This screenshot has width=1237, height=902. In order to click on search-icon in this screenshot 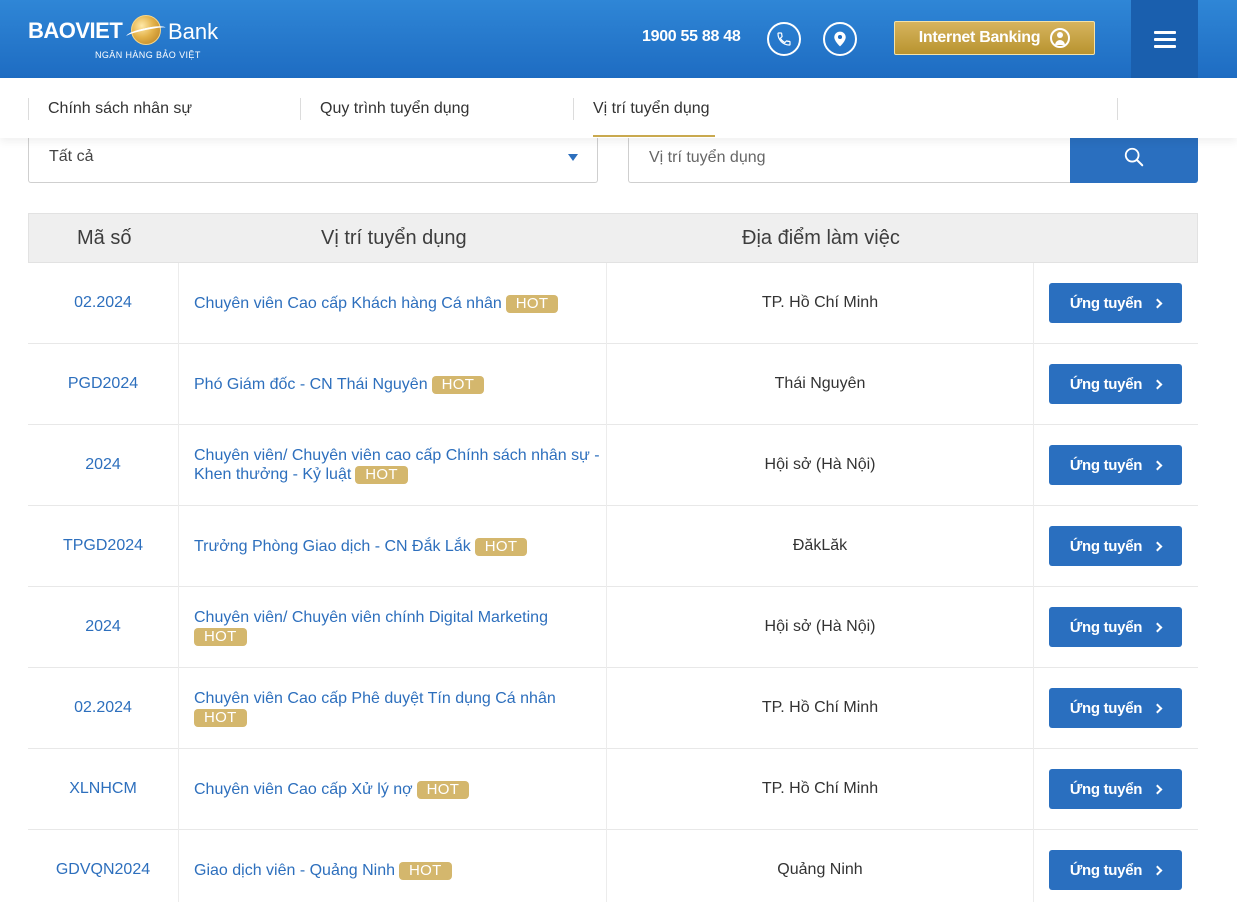, I will do `click(1134, 157)`.